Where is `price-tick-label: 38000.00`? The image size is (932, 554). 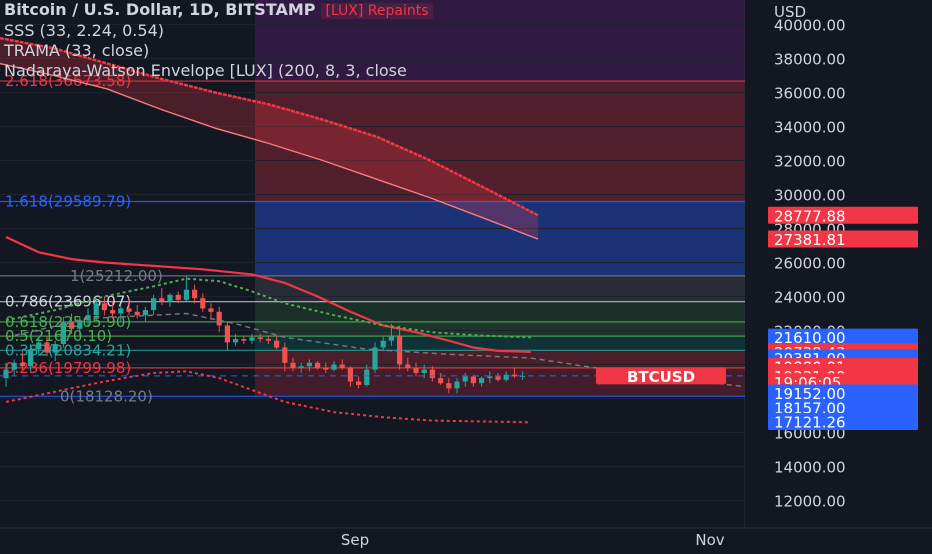 price-tick-label: 38000.00 is located at coordinates (810, 60).